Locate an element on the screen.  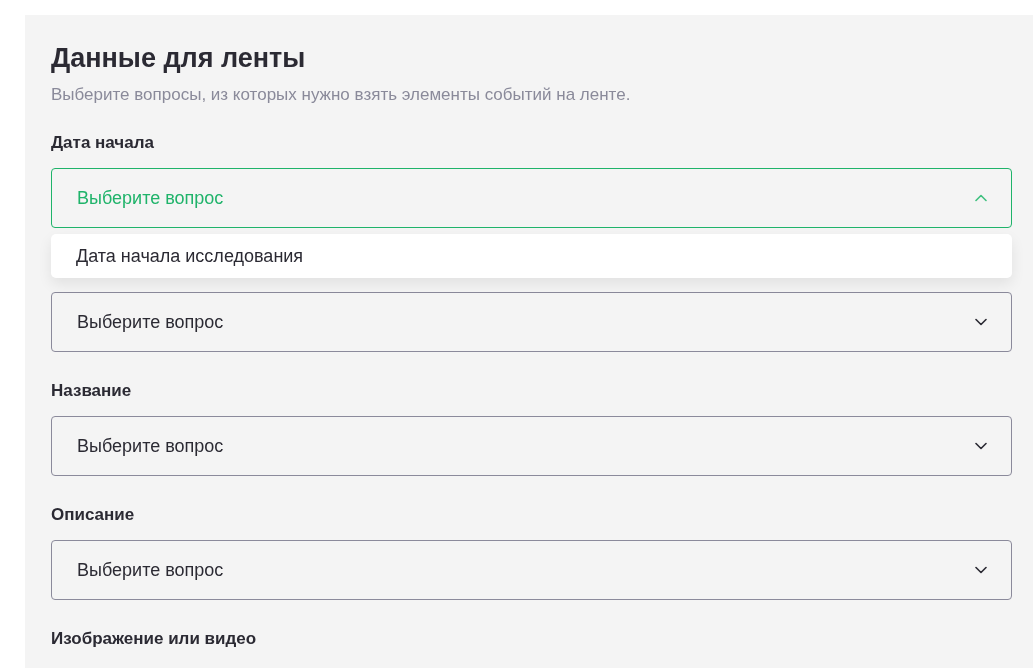
chevron-up-icon is located at coordinates (981, 198).